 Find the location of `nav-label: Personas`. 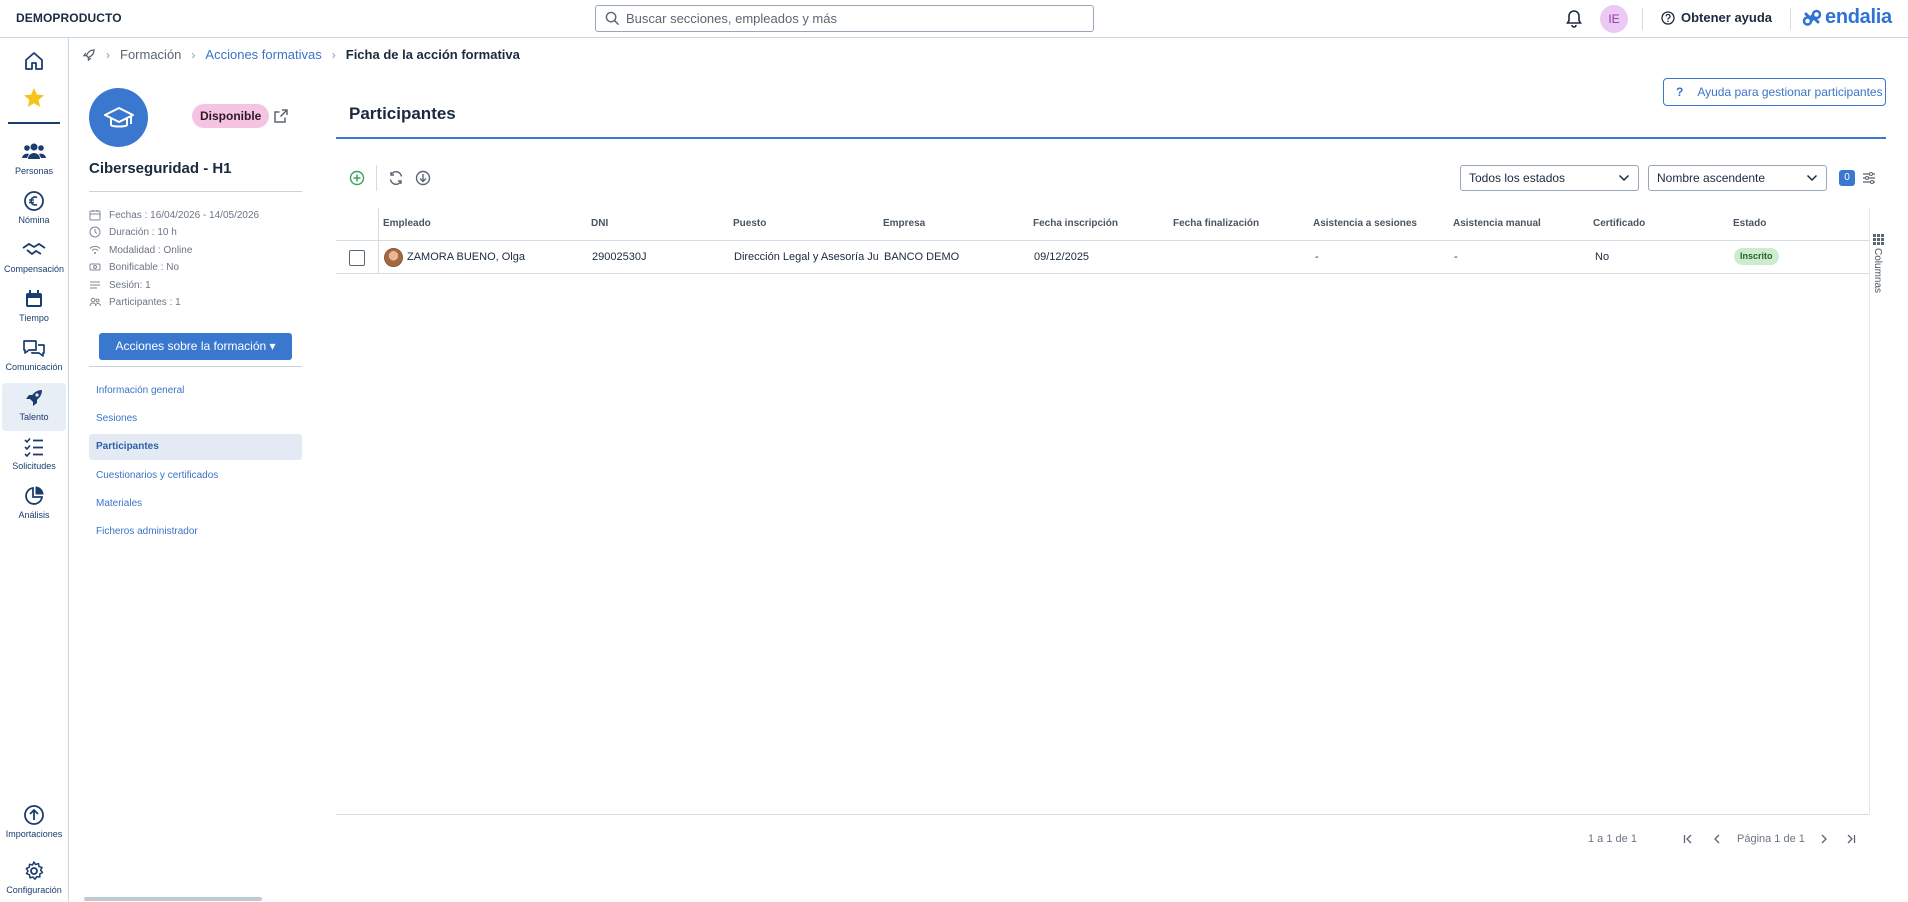

nav-label: Personas is located at coordinates (34, 171).